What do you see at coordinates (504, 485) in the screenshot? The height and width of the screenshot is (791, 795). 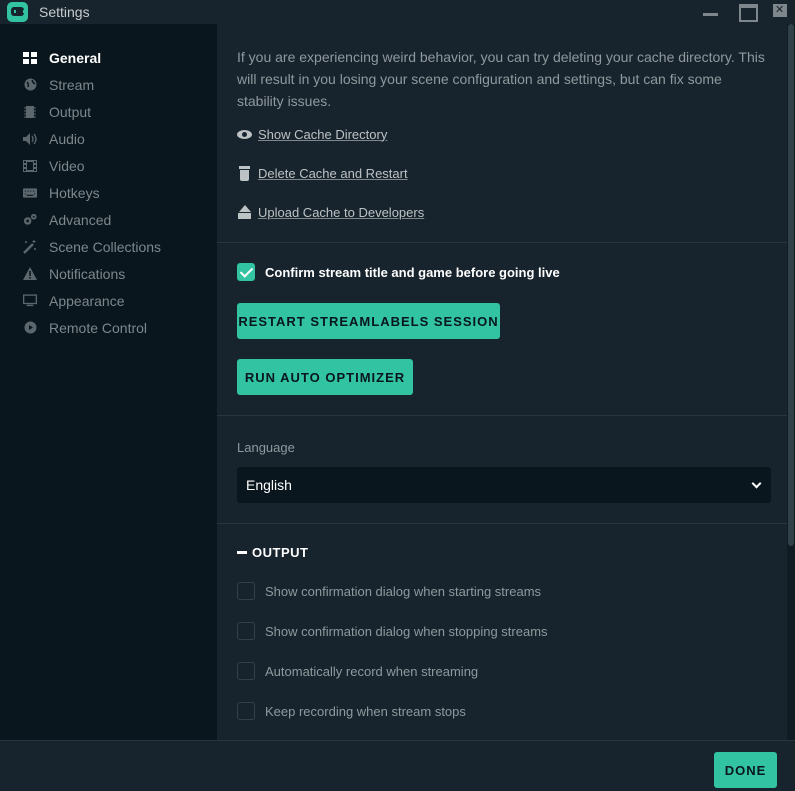 I see `language-select: English` at bounding box center [504, 485].